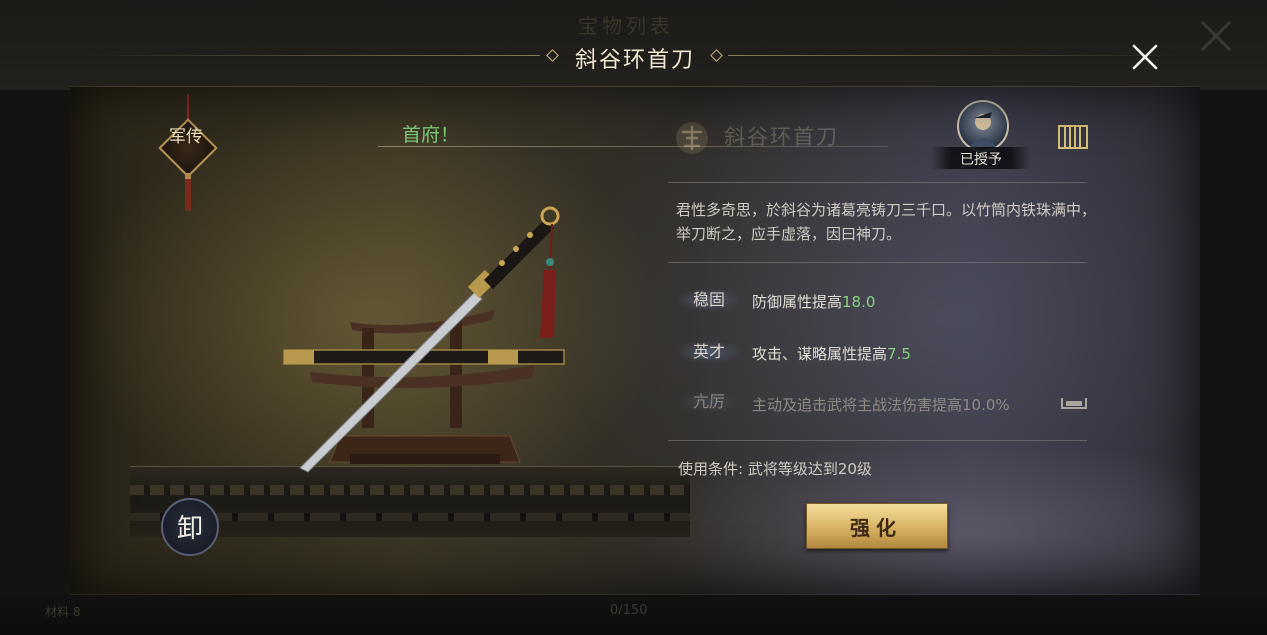 The height and width of the screenshot is (635, 1267). I want to click on platform-pattern-band, so click(410, 490).